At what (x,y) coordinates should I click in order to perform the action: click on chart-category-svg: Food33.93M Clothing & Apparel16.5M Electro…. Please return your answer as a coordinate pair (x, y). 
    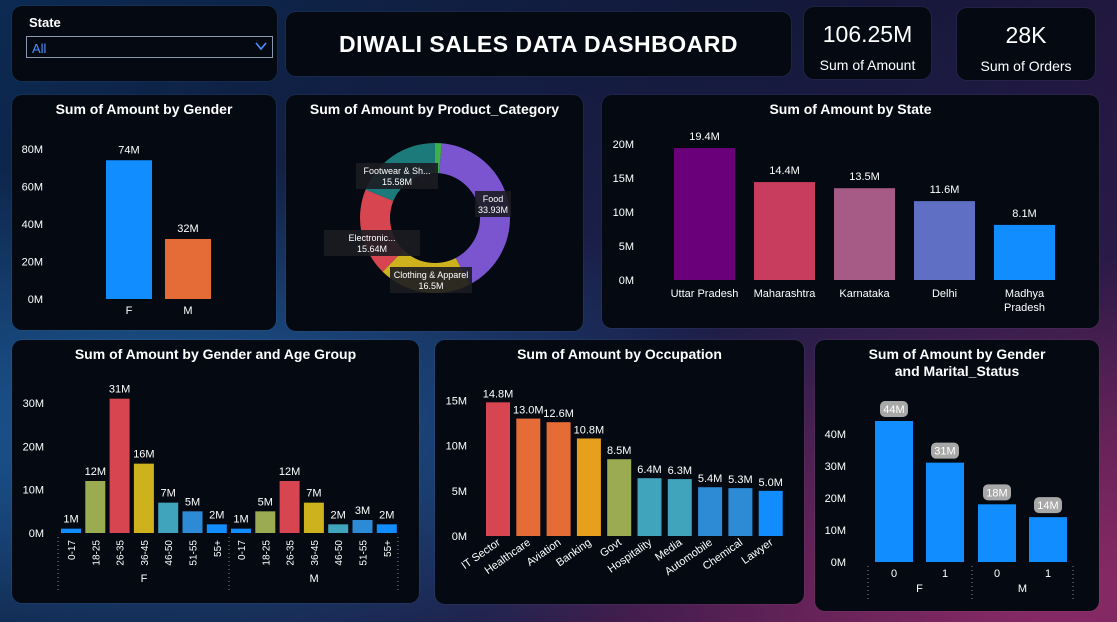
    Looking at the image, I should click on (417, 218).